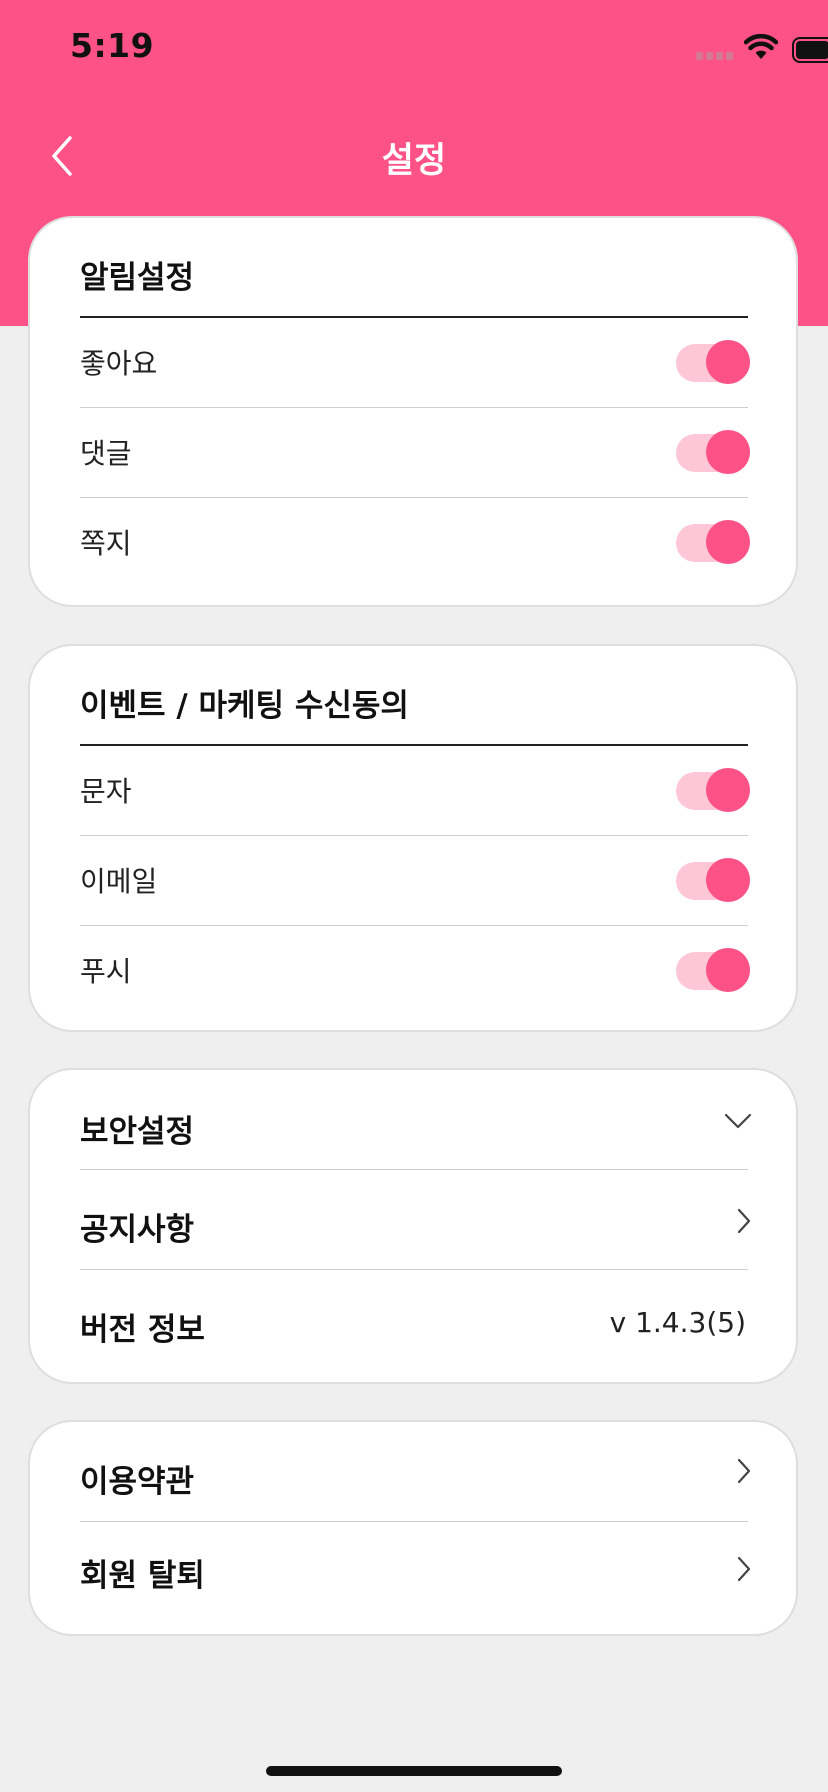  Describe the element at coordinates (413, 1219) in the screenshot. I see `notice-row: 공지사항` at that location.